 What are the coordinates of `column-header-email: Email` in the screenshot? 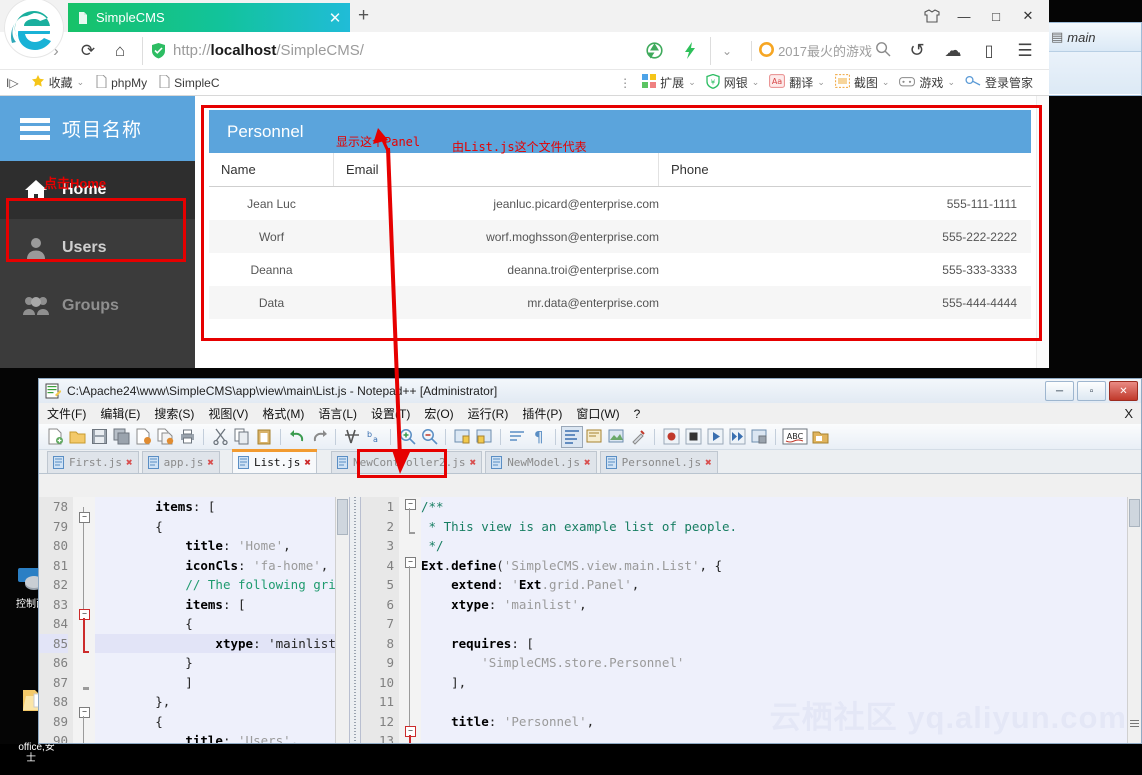 It's located at (496, 169).